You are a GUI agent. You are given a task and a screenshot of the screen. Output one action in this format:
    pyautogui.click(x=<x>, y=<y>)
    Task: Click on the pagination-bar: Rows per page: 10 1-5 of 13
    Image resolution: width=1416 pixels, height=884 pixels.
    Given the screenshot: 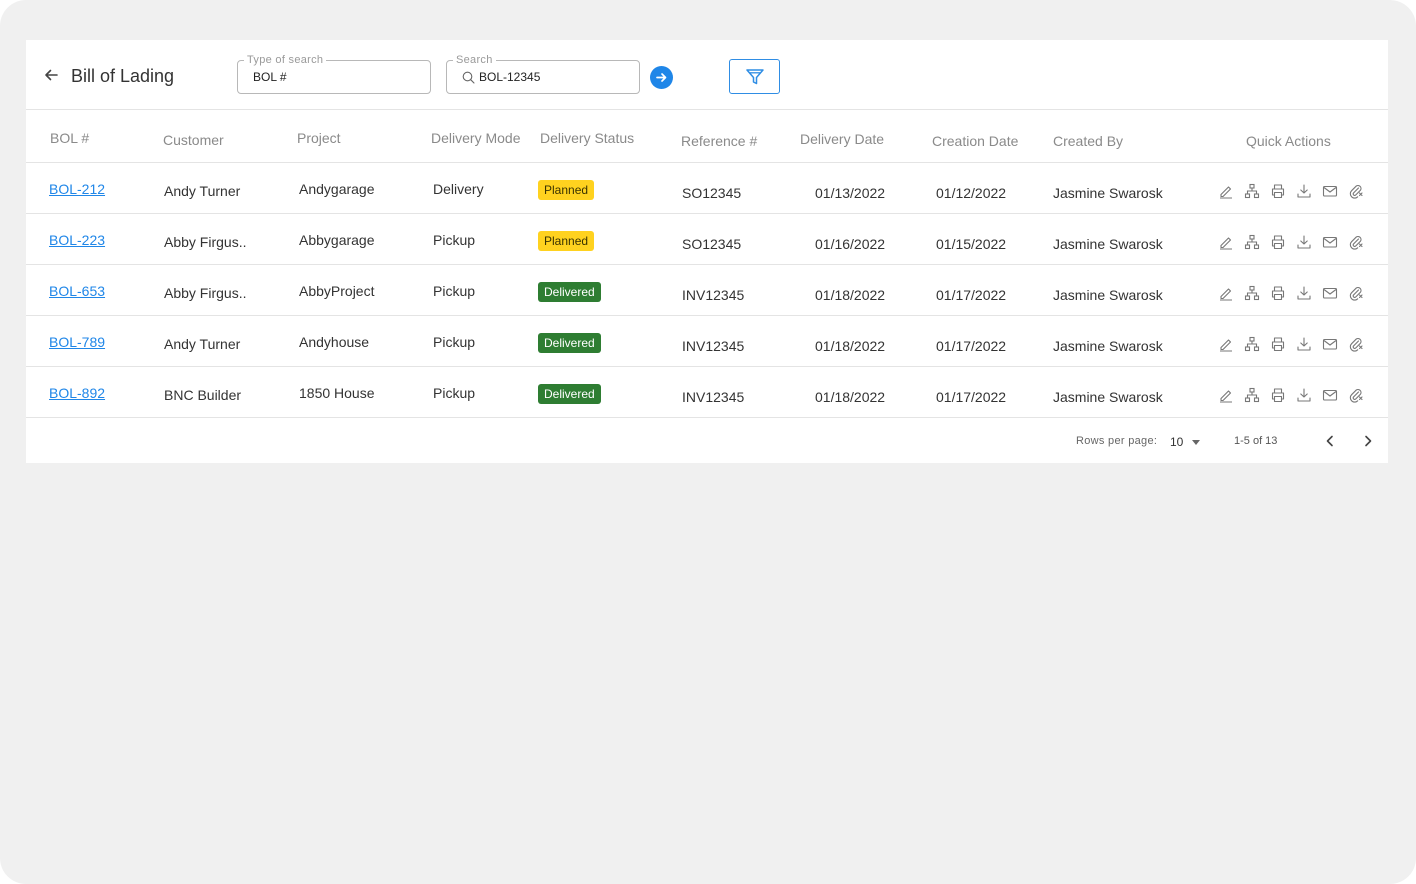 What is the action you would take?
    pyautogui.click(x=707, y=441)
    